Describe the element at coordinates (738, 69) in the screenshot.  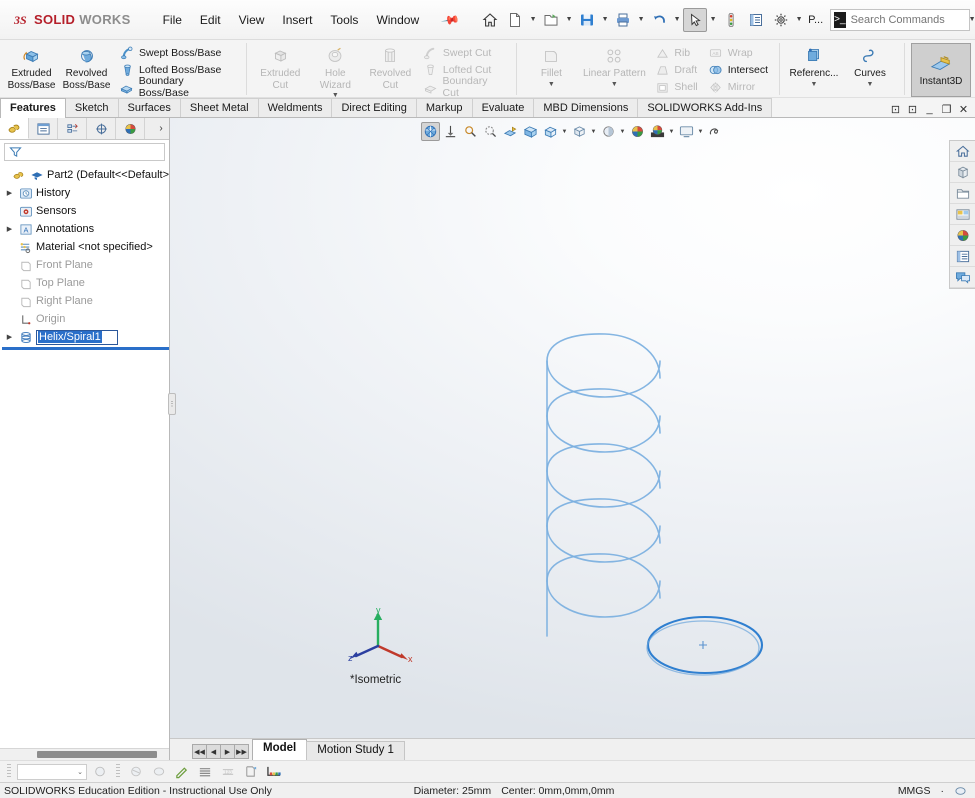
I see `intersect-button: Intersect` at that location.